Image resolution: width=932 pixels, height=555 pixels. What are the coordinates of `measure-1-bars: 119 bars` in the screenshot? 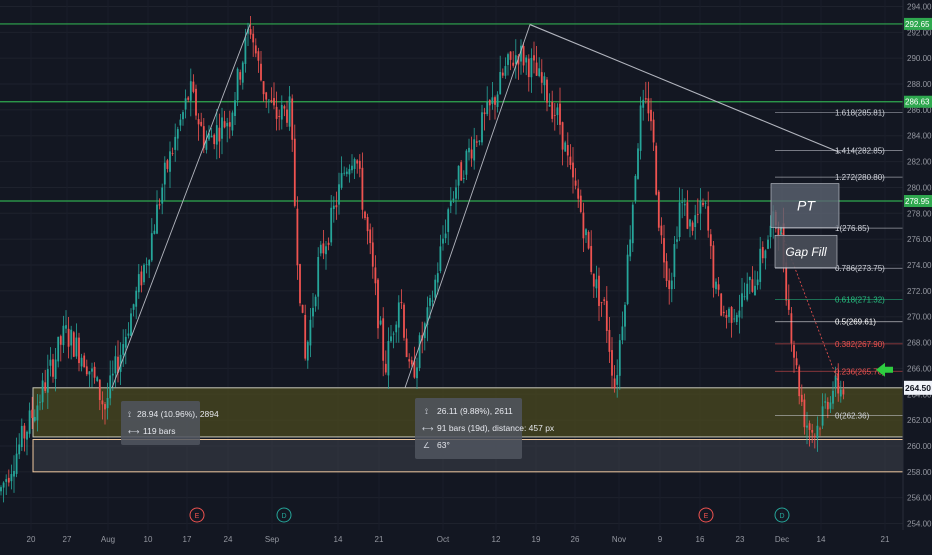 It's located at (159, 431).